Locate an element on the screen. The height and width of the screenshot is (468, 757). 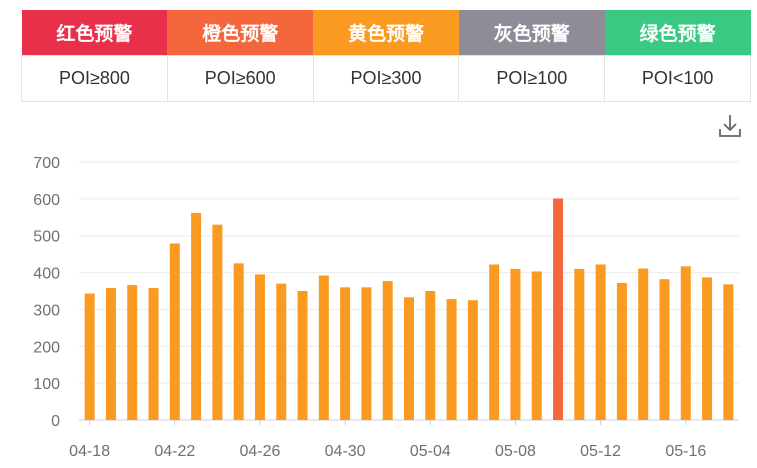
x-tick-label: 05-12 is located at coordinates (600, 451).